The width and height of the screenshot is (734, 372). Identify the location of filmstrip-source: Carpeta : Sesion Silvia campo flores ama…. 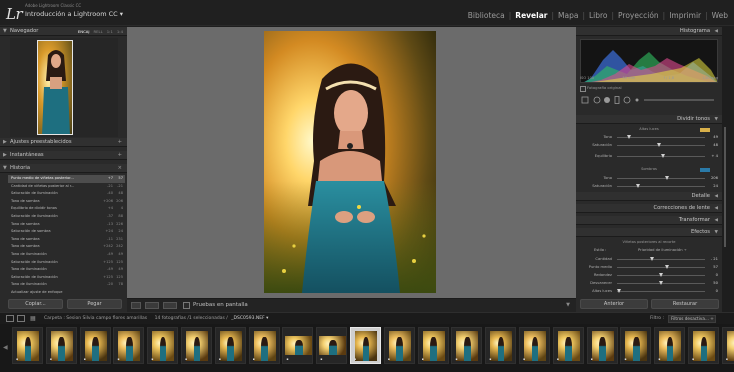
(156, 318).